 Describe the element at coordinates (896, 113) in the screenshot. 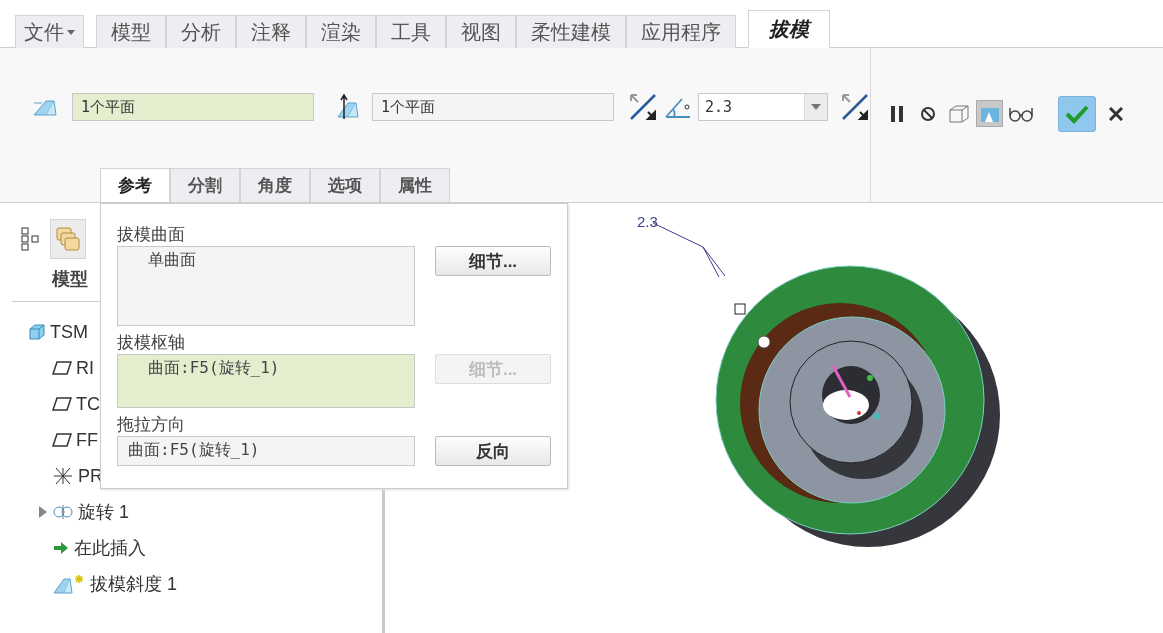

I see `pause-icon` at that location.